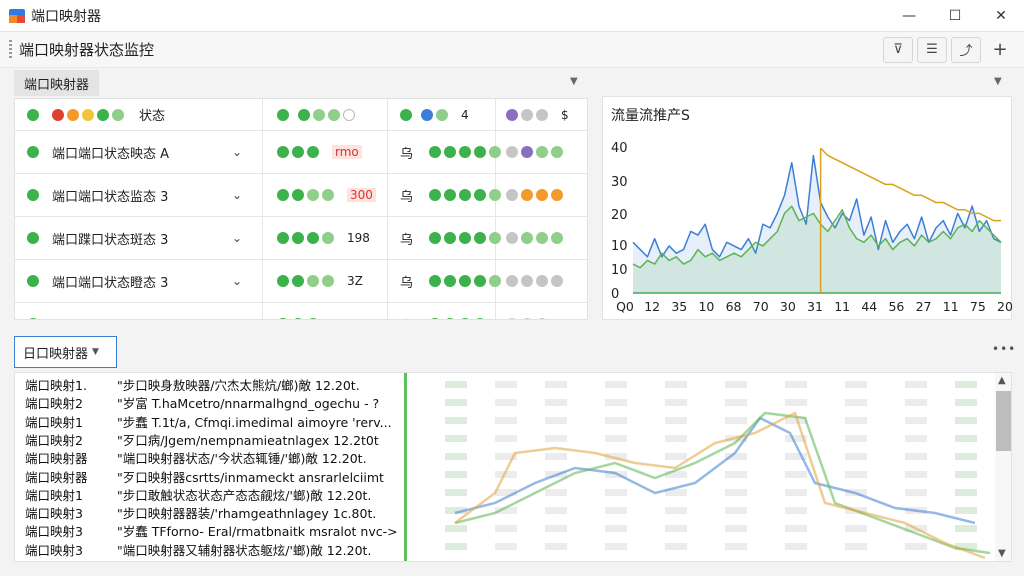 The width and height of the screenshot is (1024, 576). What do you see at coordinates (1004, 349) in the screenshot?
I see `more-options-icon: •••` at bounding box center [1004, 349].